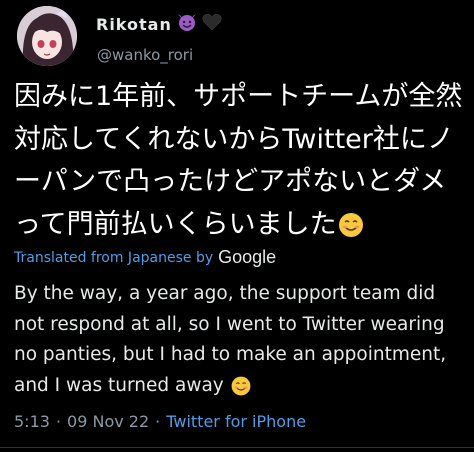  What do you see at coordinates (212, 24) in the screenshot?
I see `black-heart-icon` at bounding box center [212, 24].